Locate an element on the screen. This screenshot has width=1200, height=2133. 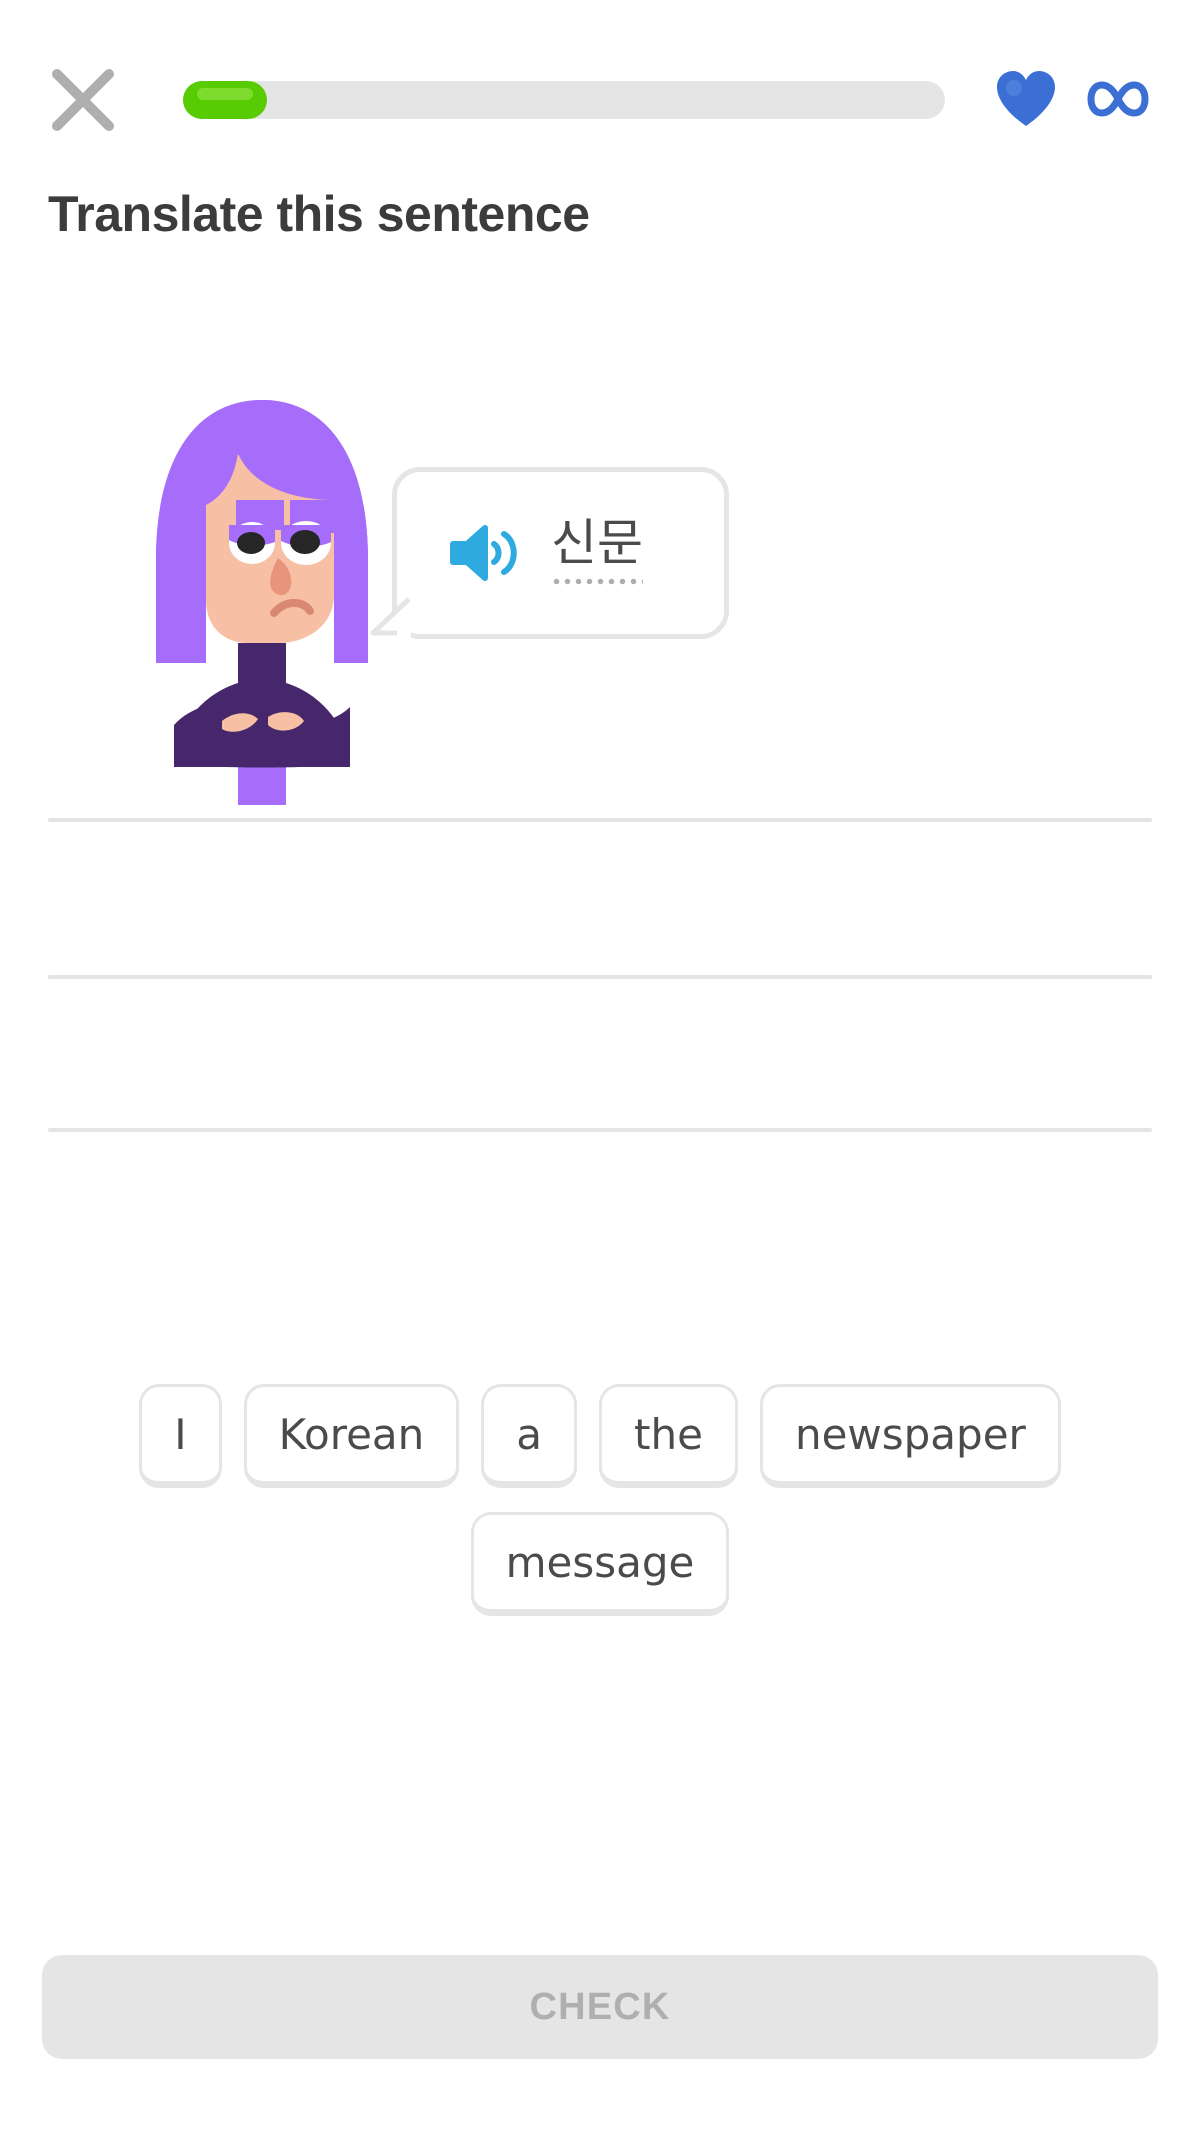
check-button: CHECK is located at coordinates (600, 2007).